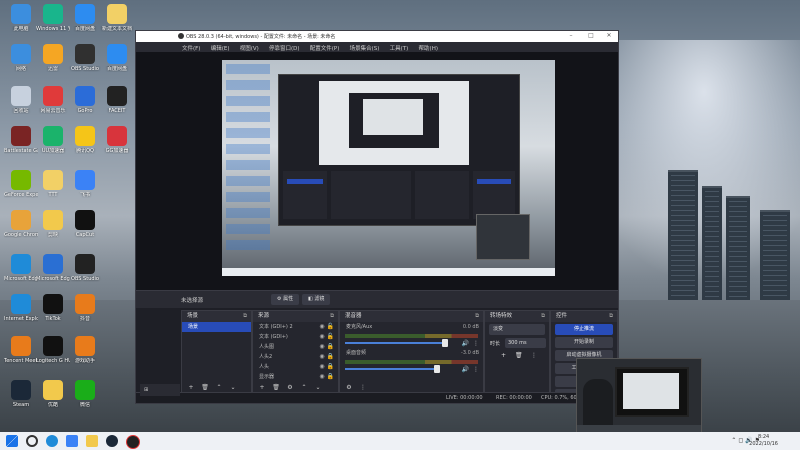  What do you see at coordinates (53, 18) in the screenshot?
I see `desktop-icon: Windows 11 安装助手` at bounding box center [53, 18].